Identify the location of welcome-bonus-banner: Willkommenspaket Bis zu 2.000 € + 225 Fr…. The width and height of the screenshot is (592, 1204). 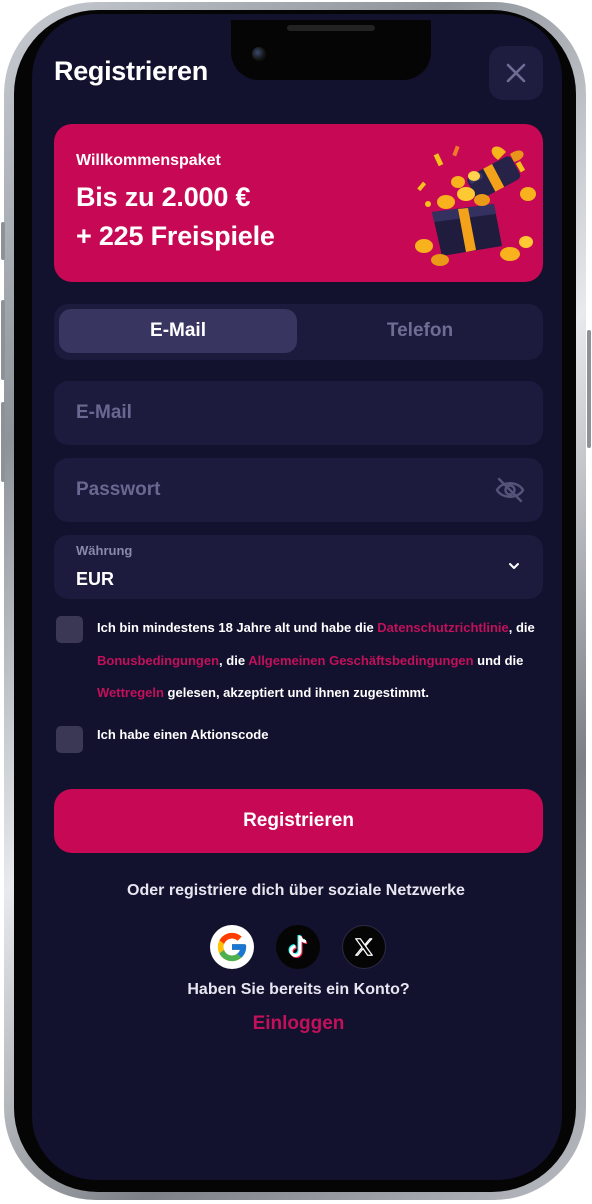
(298, 203).